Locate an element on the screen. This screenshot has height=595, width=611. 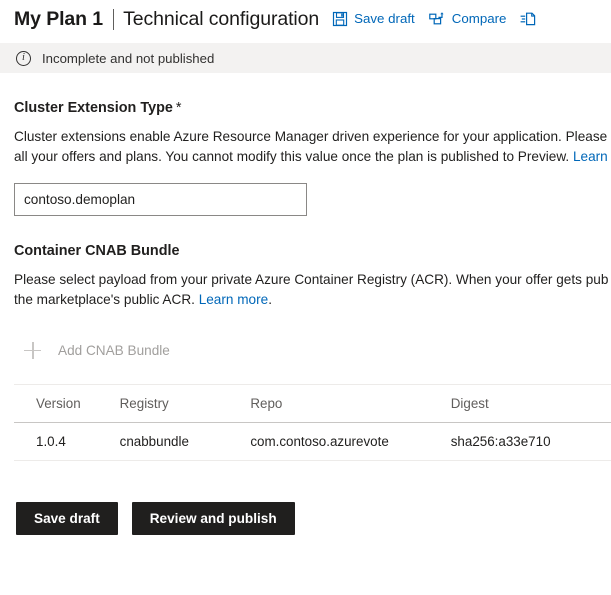
header-page-command is located at coordinates (531, 19).